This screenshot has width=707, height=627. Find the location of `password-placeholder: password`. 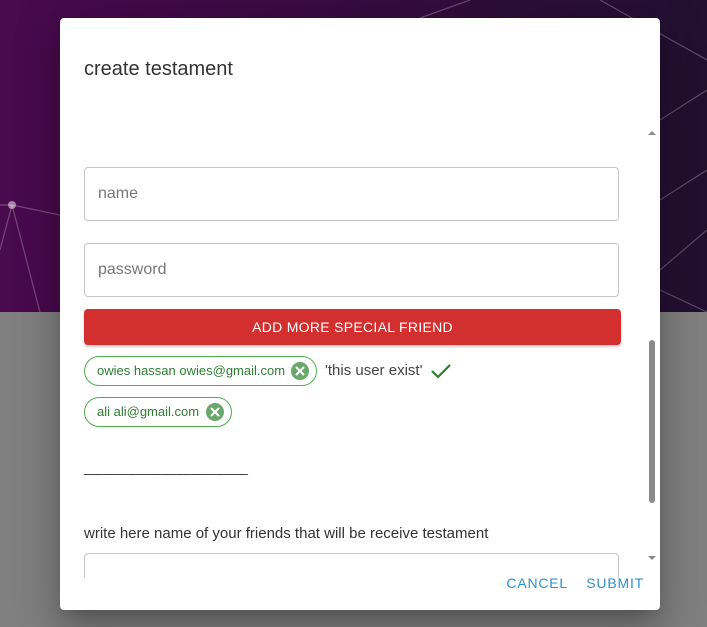

password-placeholder: password is located at coordinates (132, 269).